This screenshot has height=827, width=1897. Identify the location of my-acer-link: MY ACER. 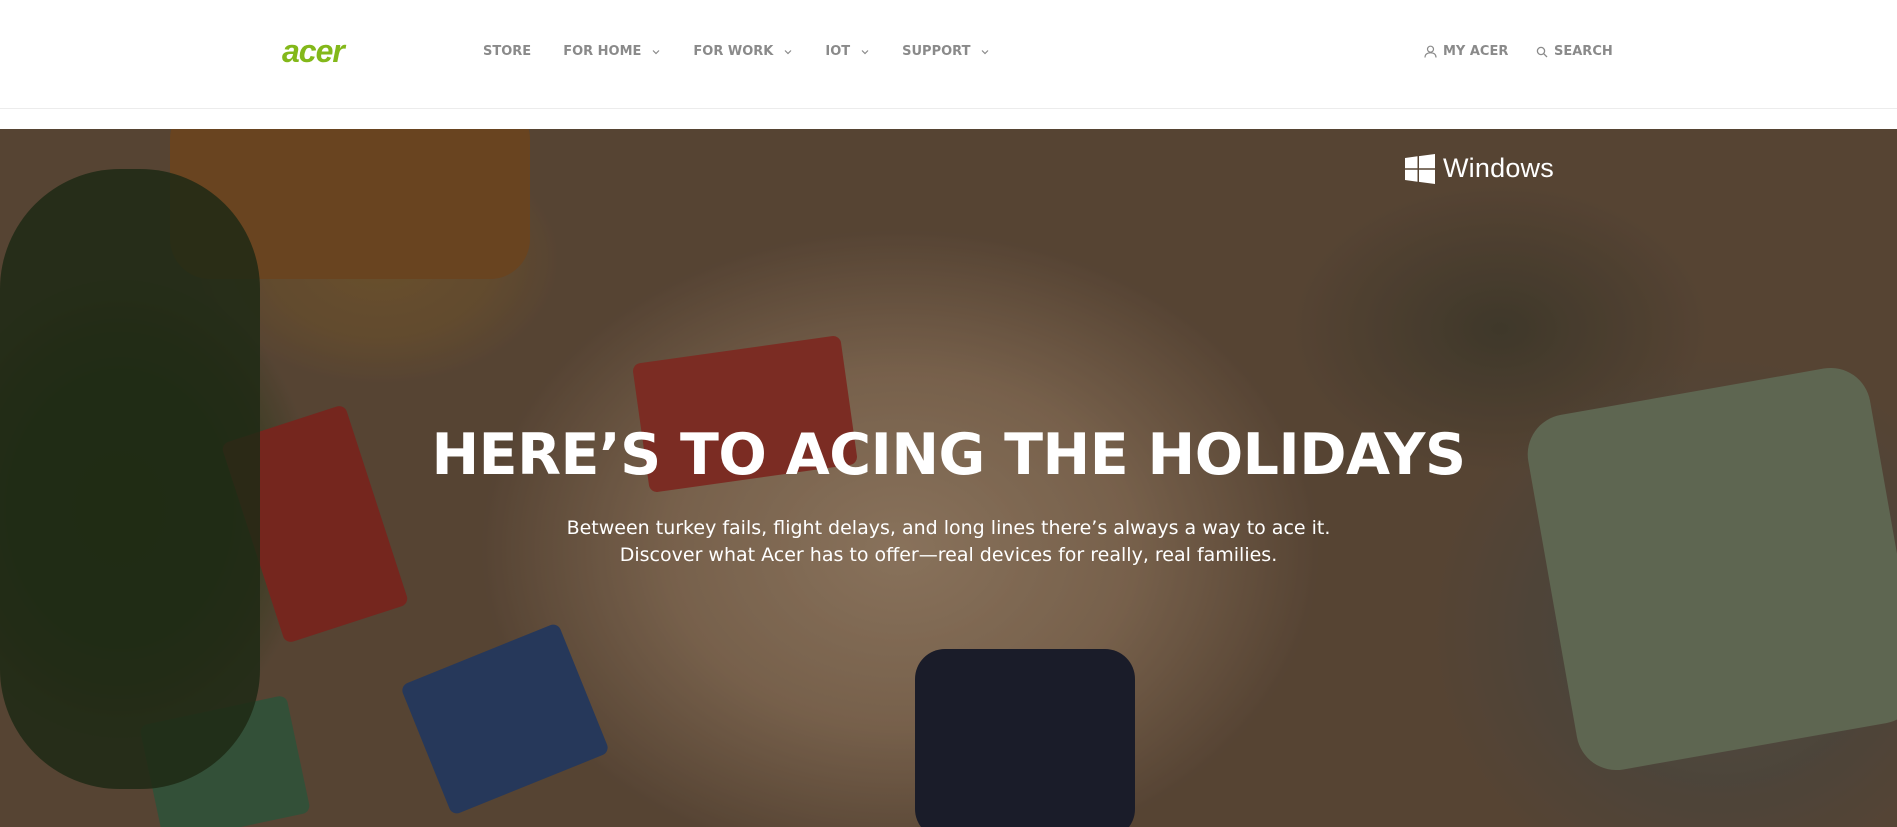
(1466, 51).